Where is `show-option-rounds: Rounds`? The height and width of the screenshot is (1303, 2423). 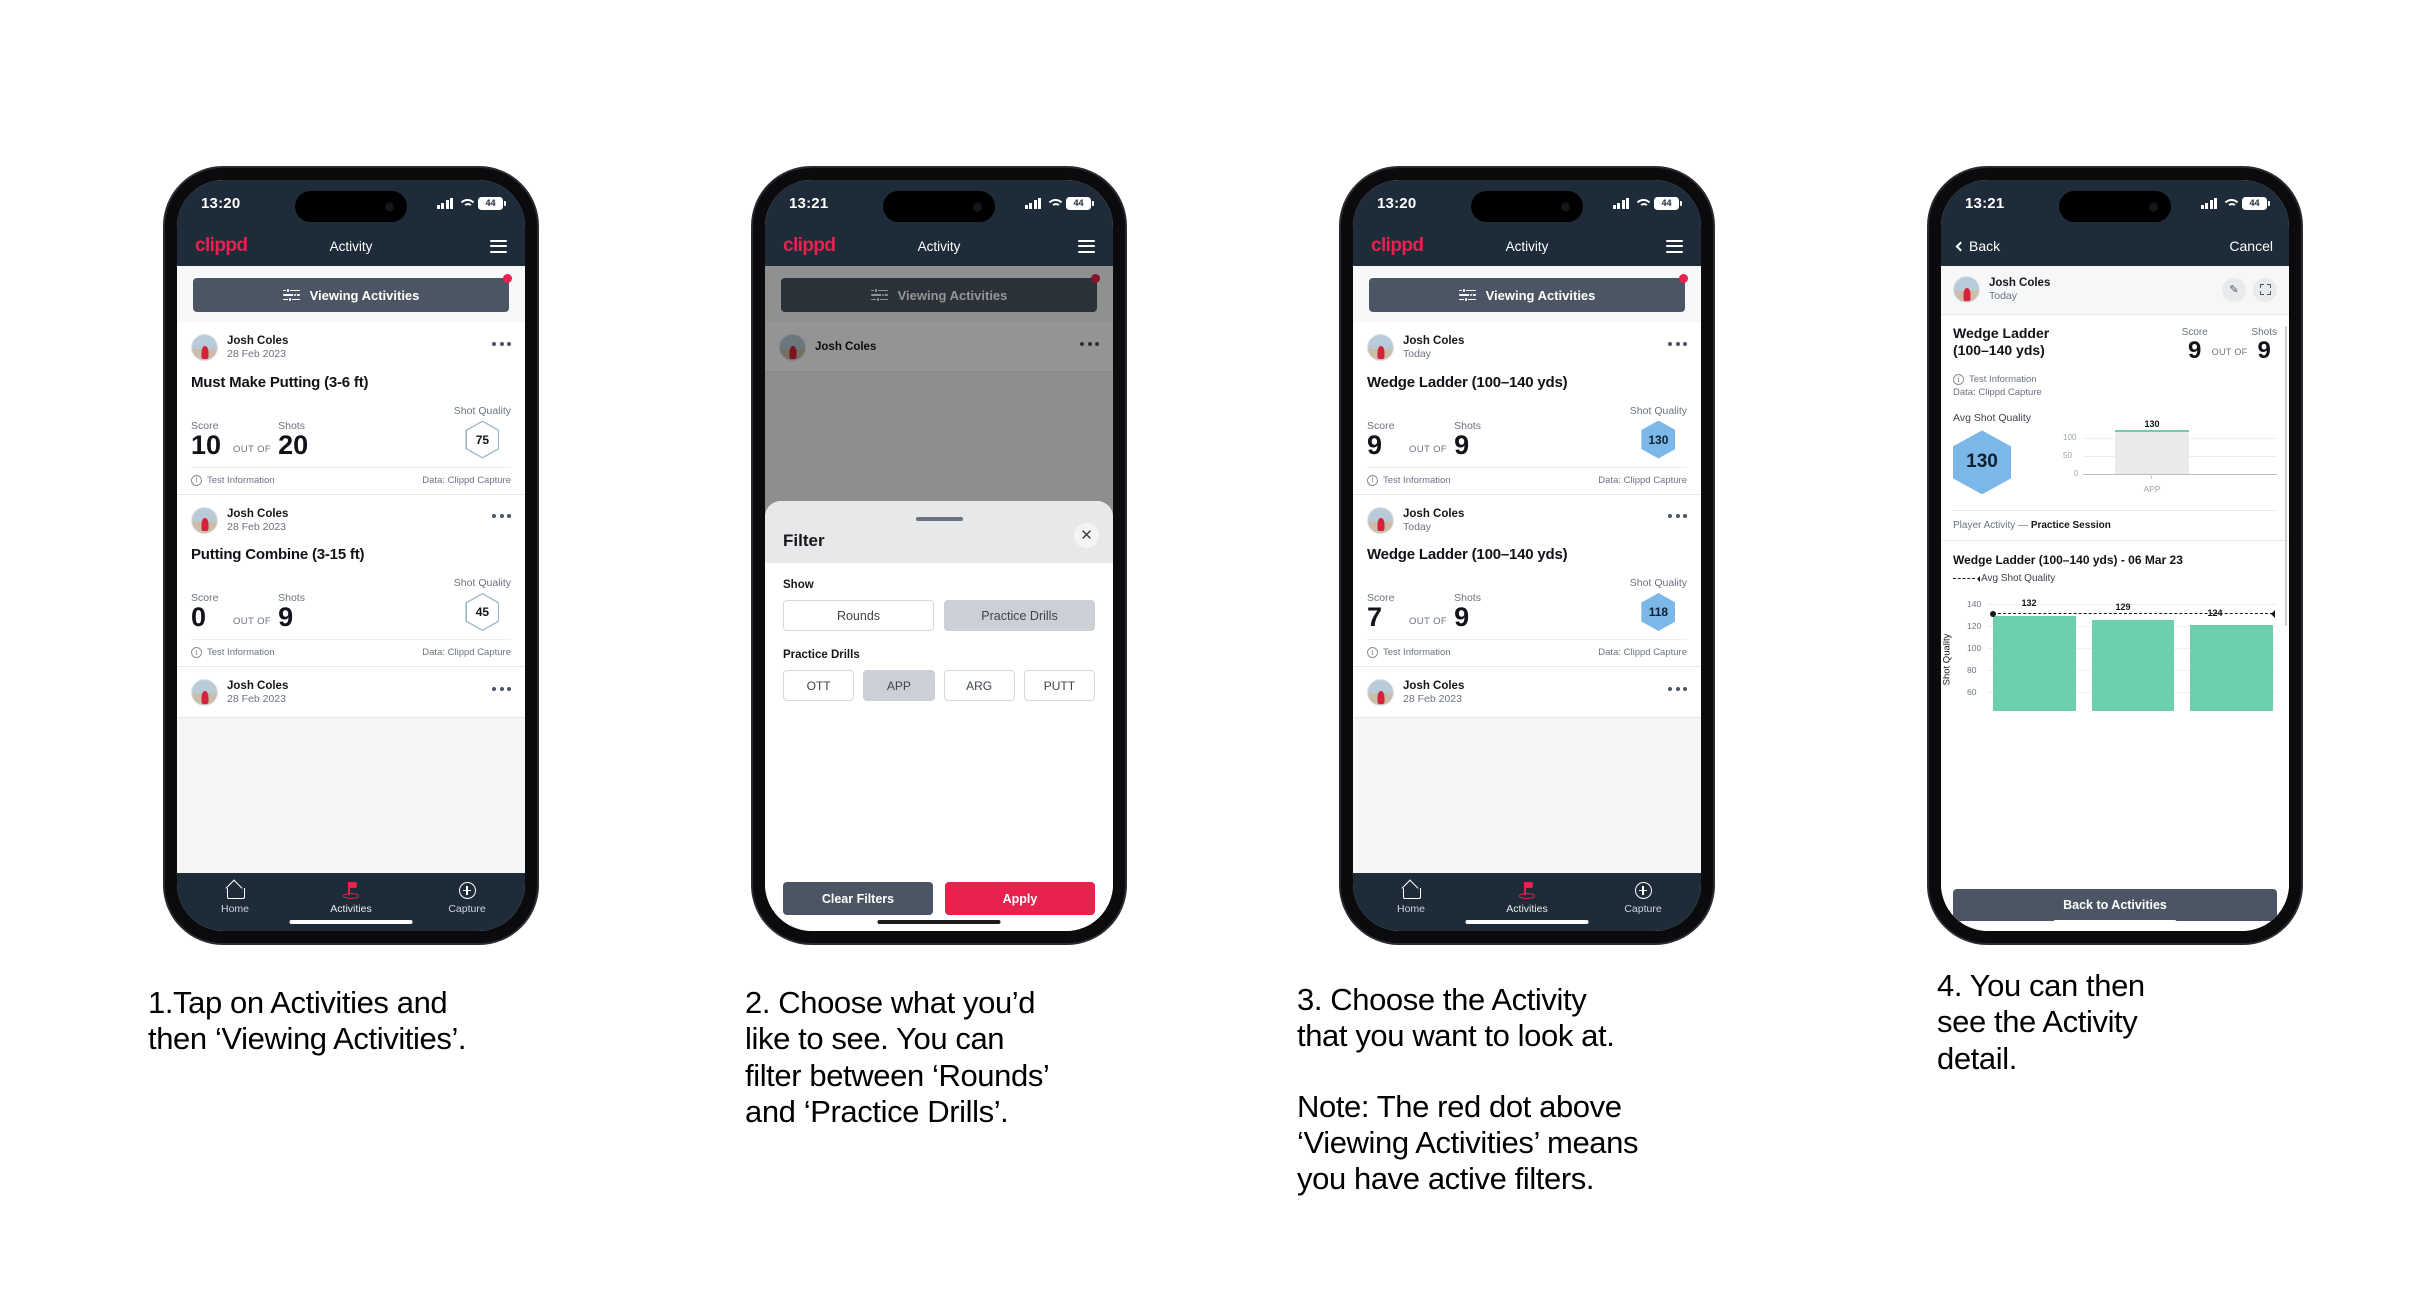 show-option-rounds: Rounds is located at coordinates (858, 615).